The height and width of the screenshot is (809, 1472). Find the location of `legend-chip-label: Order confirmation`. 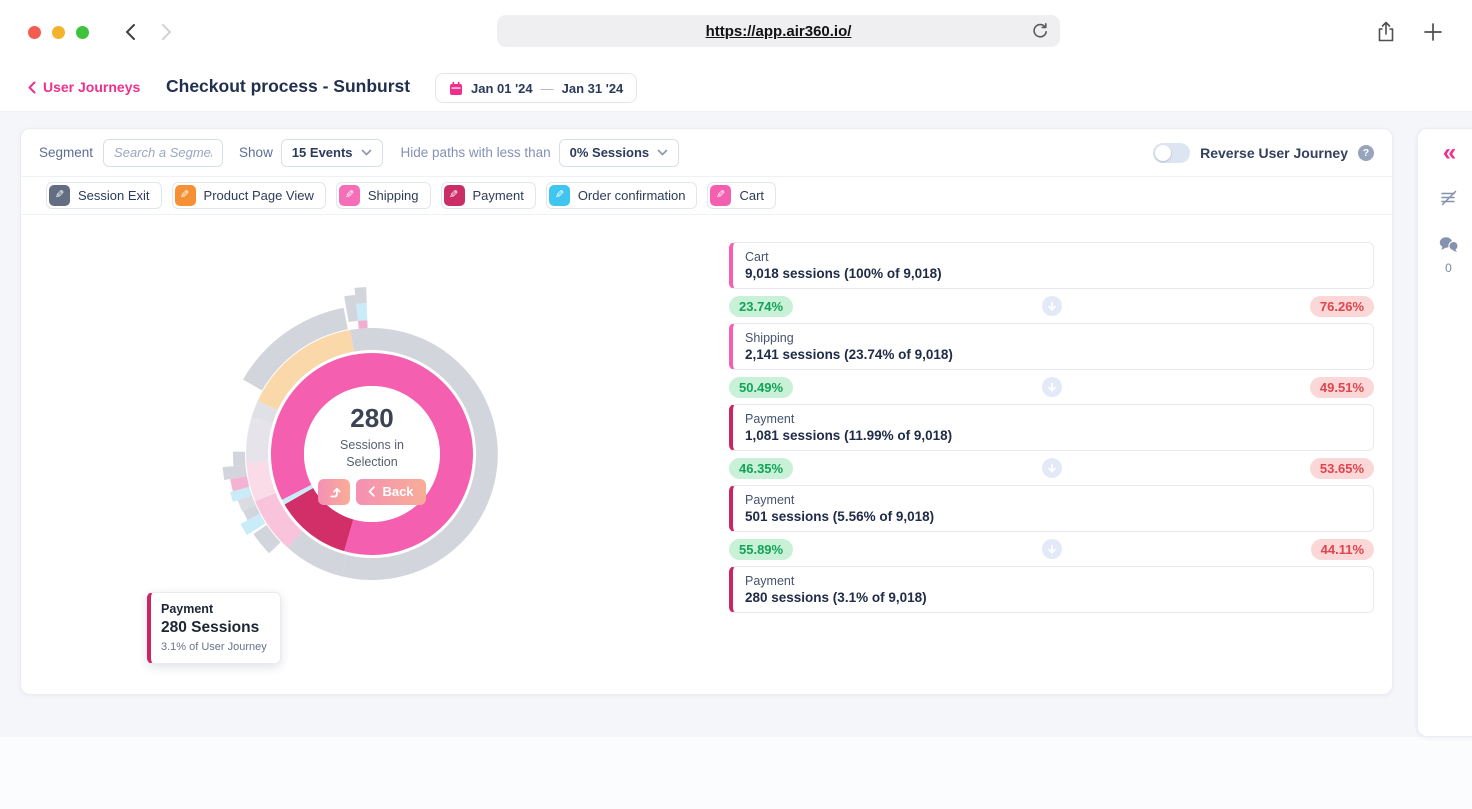

legend-chip-label: Order confirmation is located at coordinates (631, 195).